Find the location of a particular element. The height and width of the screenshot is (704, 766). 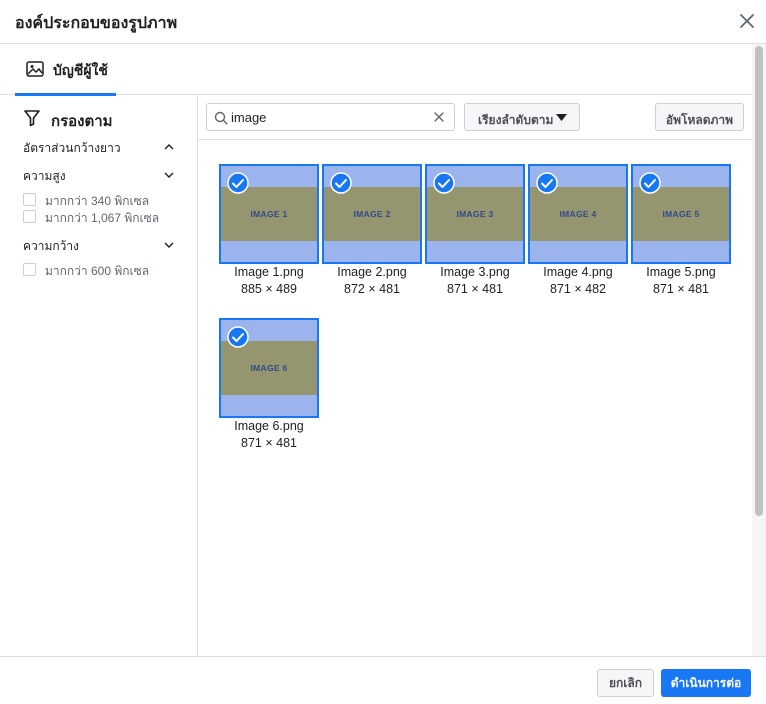

filter-title: กรองตาม is located at coordinates (82, 121).